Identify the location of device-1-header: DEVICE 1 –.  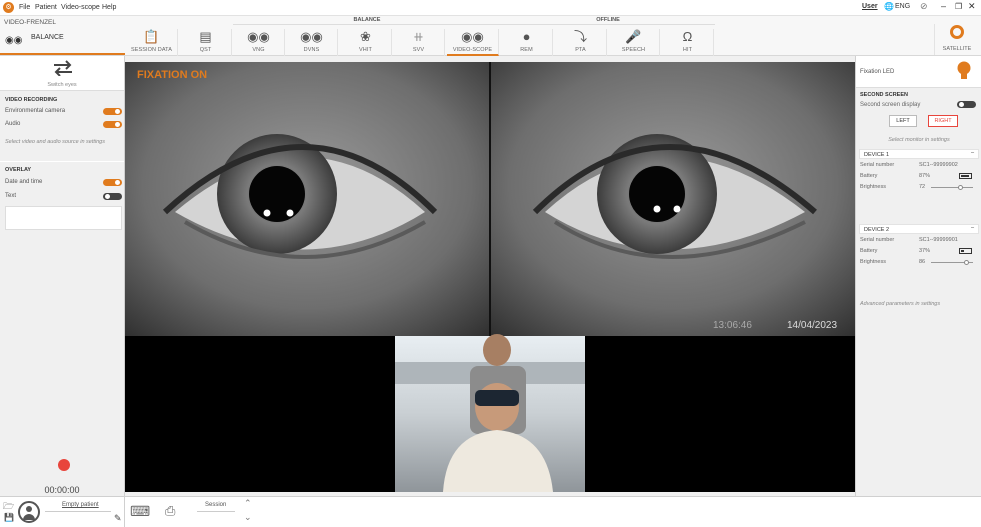
(919, 154).